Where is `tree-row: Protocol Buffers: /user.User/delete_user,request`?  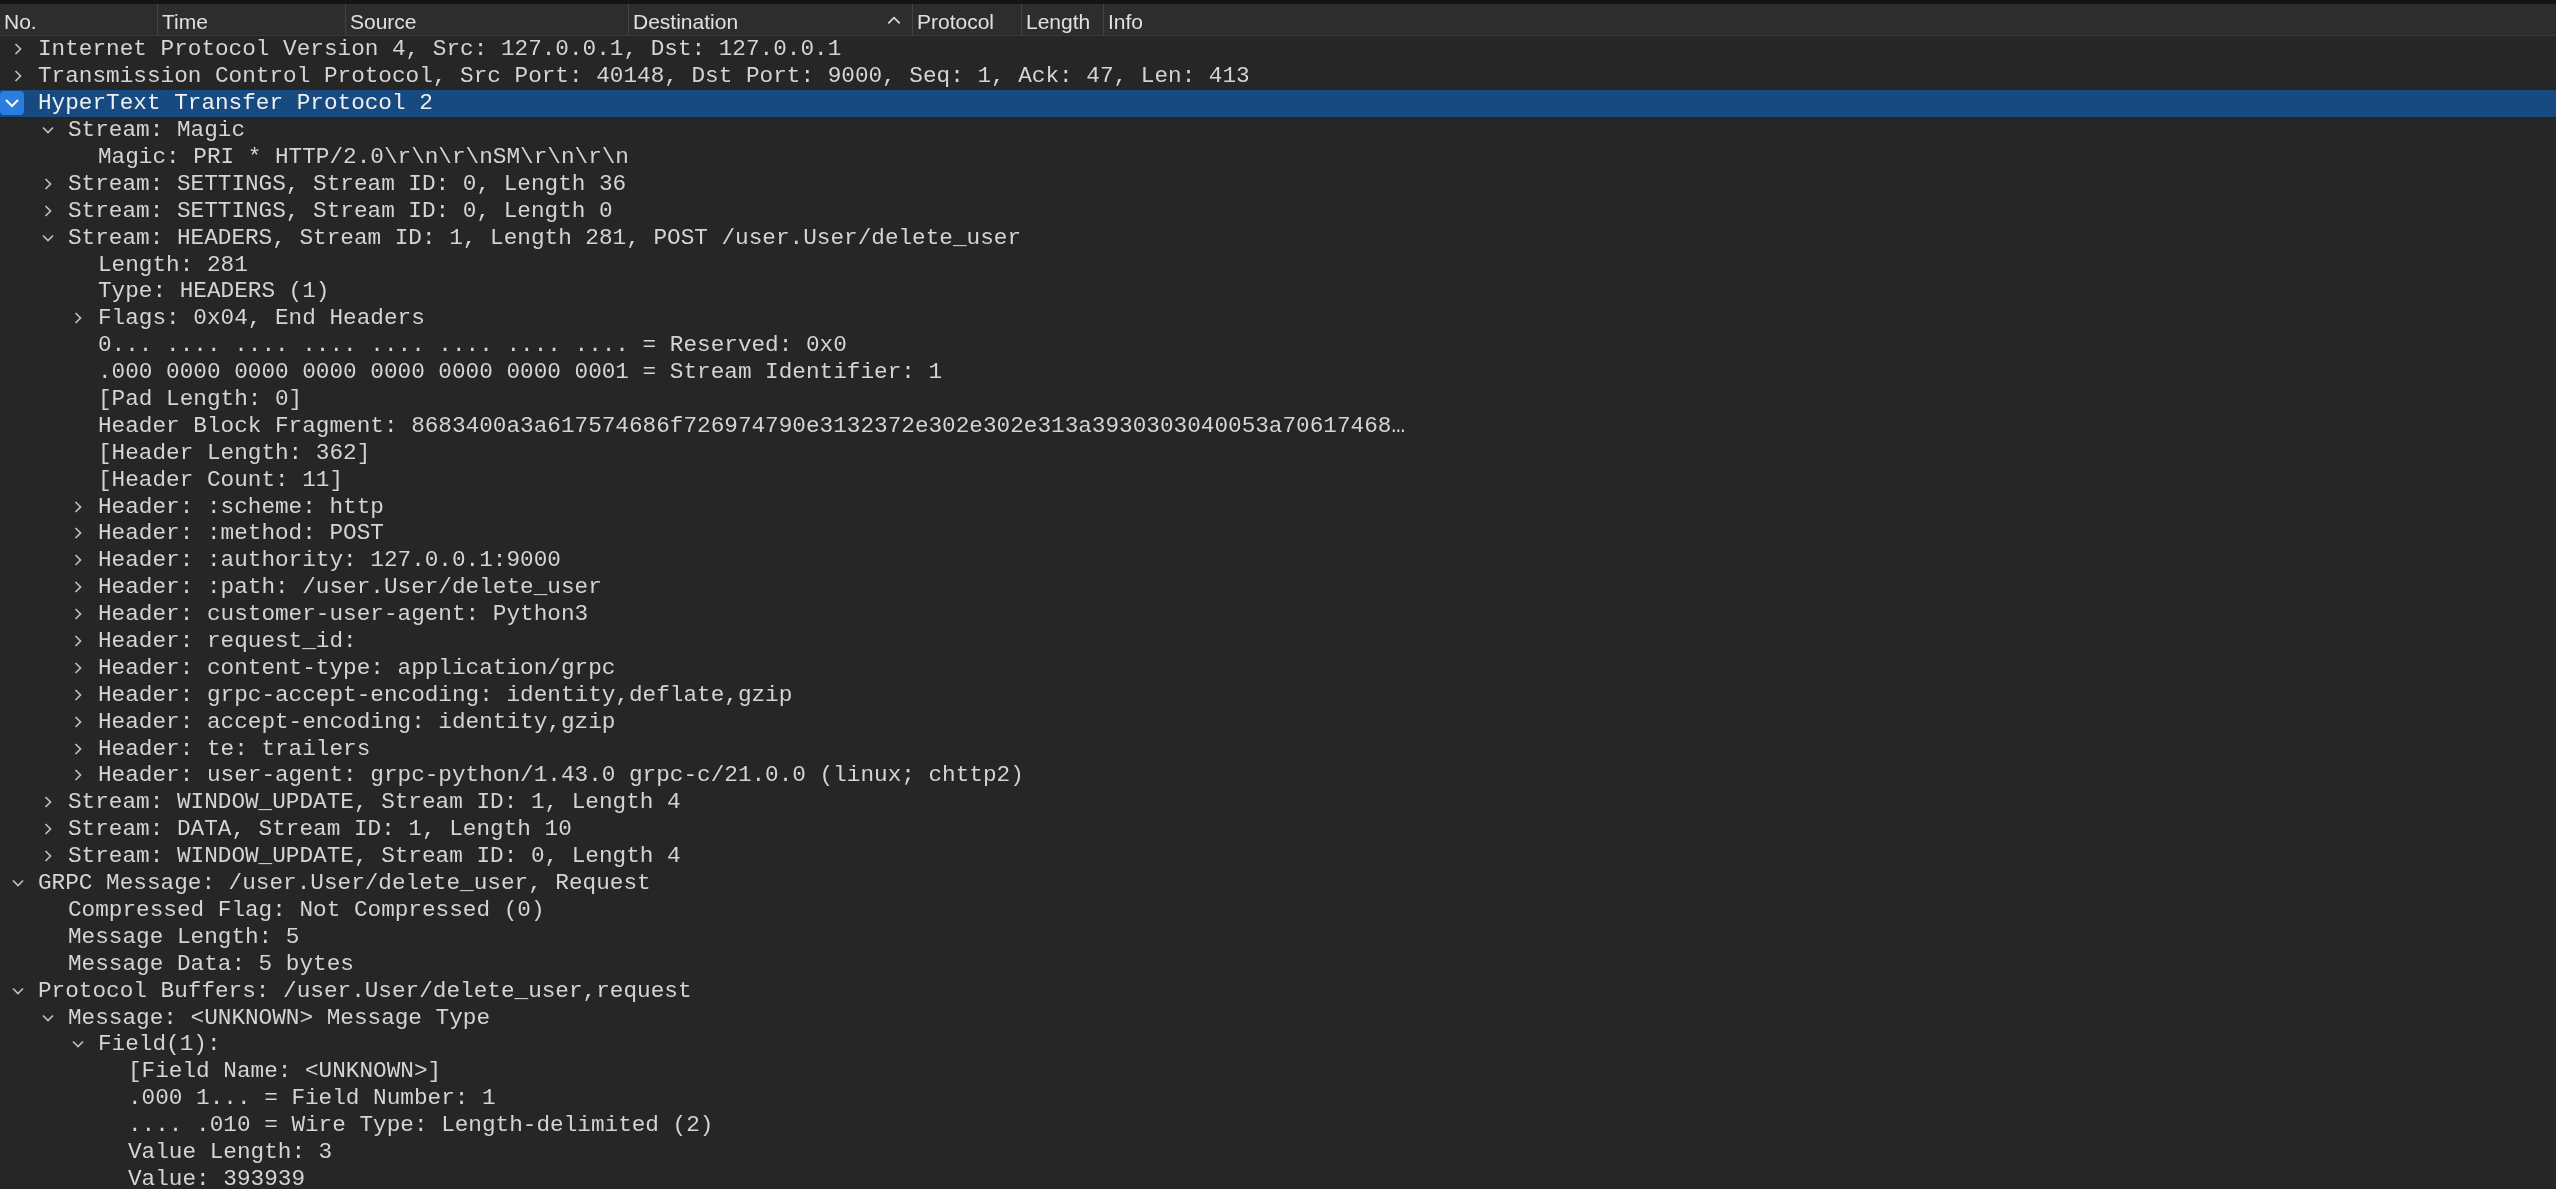
tree-row: Protocol Buffers: /user.User/delete_user,request is located at coordinates (1278, 991).